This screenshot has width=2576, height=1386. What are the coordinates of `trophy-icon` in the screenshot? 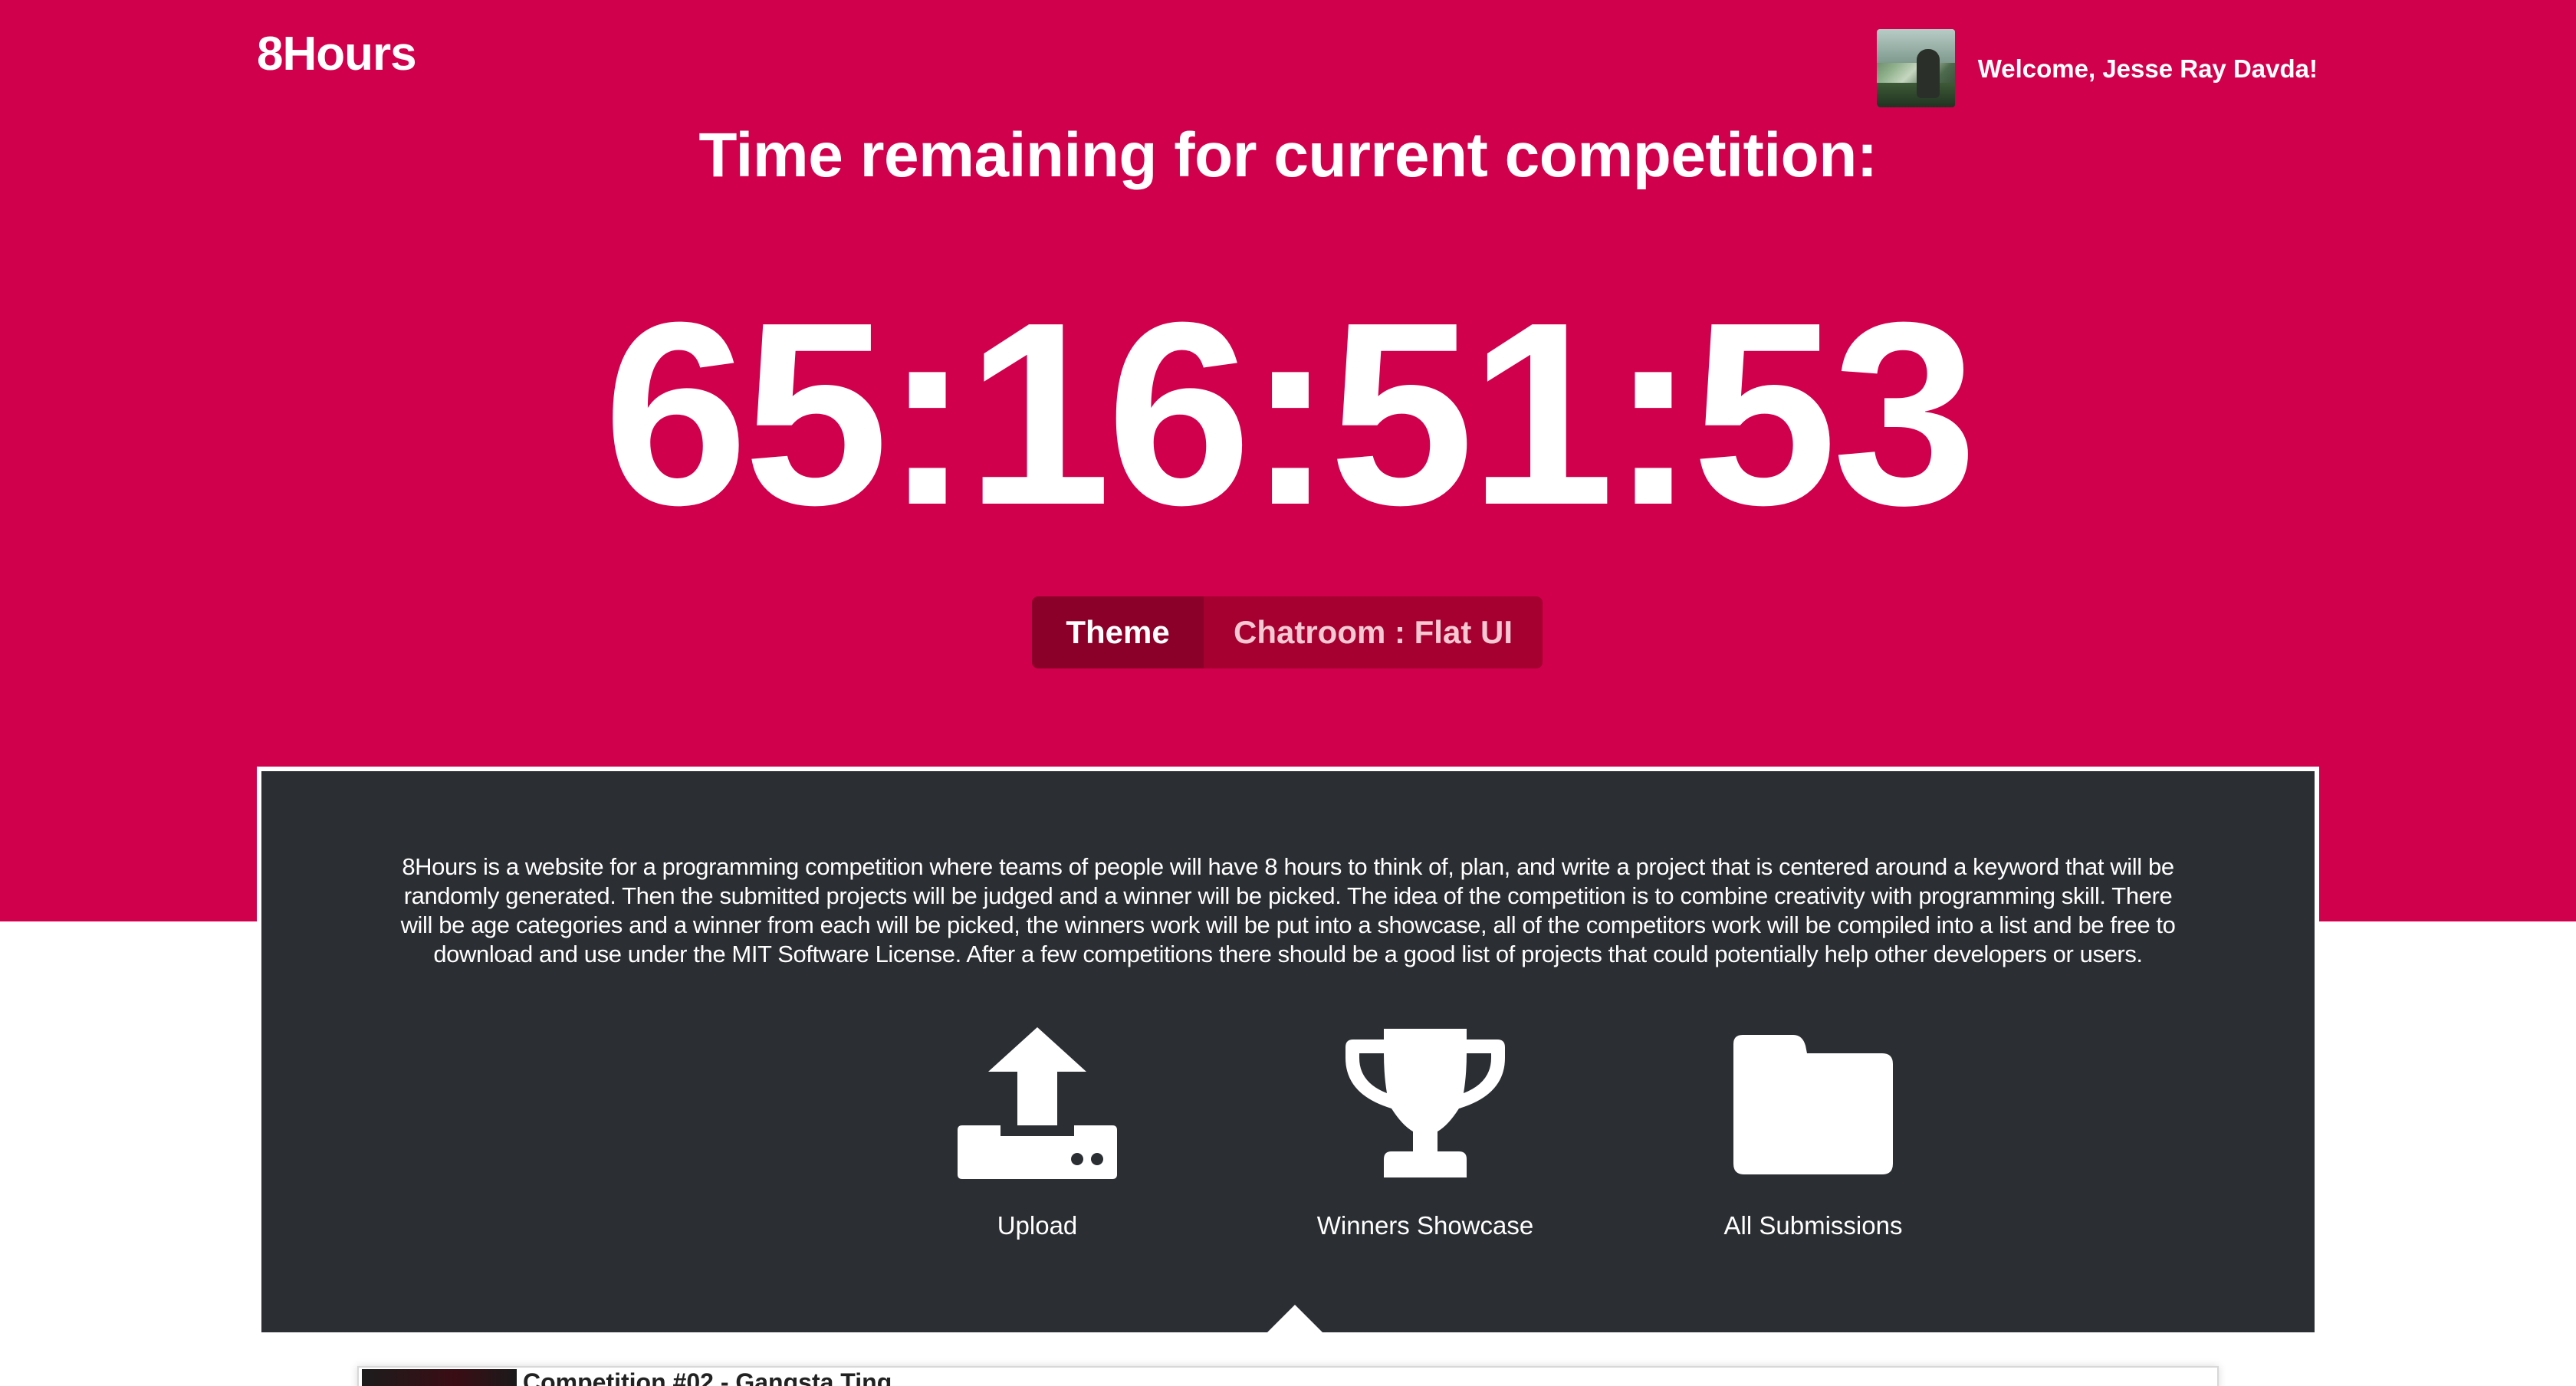 It's located at (1425, 1103).